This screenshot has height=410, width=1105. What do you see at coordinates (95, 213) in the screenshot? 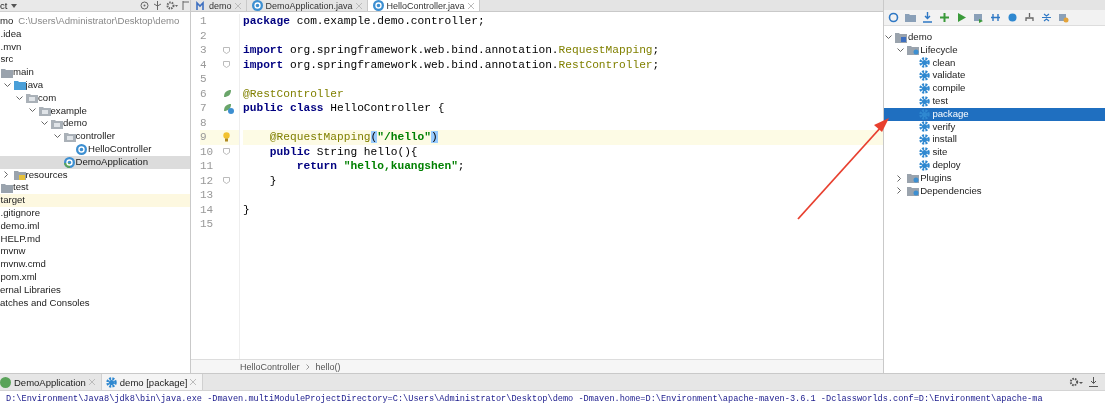
I see `tree-item: .gitignore` at bounding box center [95, 213].